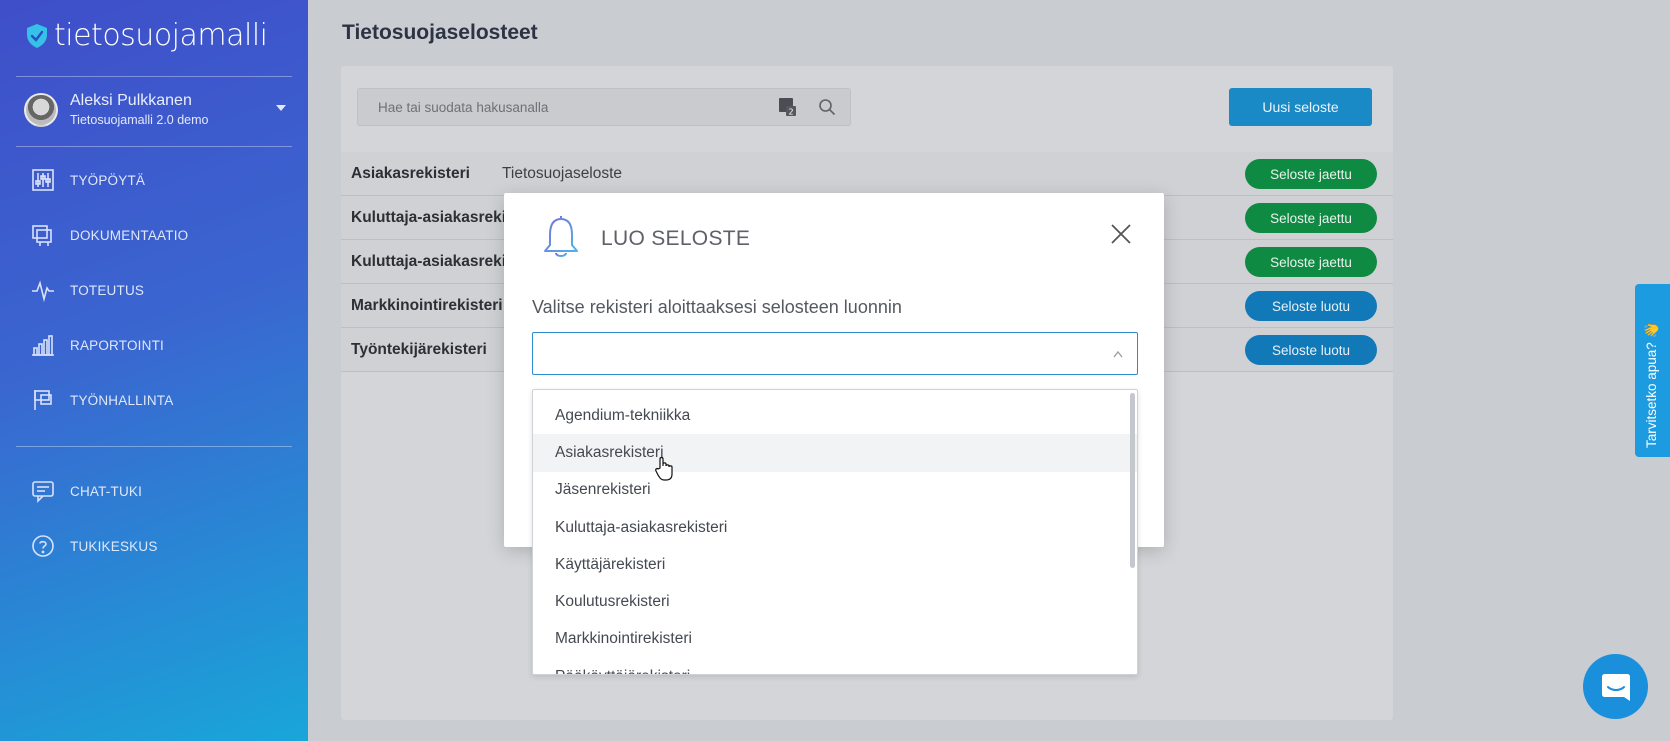 The width and height of the screenshot is (1670, 741). What do you see at coordinates (43, 180) in the screenshot?
I see `sliders-icon` at bounding box center [43, 180].